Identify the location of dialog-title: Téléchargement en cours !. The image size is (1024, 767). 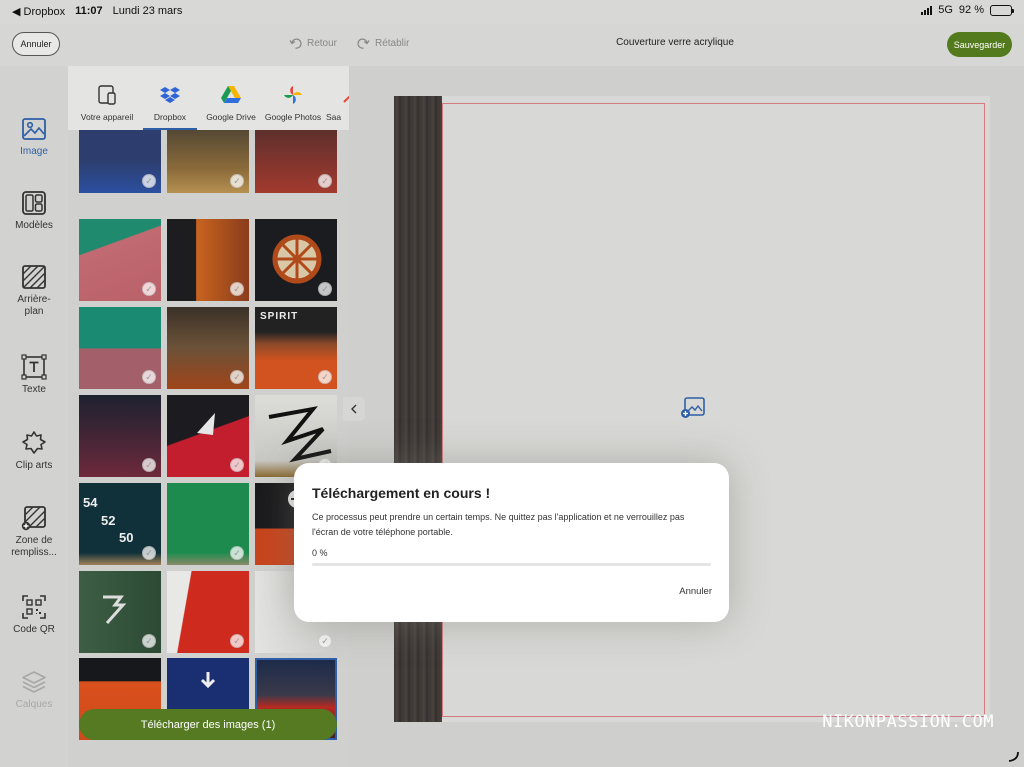
(401, 493).